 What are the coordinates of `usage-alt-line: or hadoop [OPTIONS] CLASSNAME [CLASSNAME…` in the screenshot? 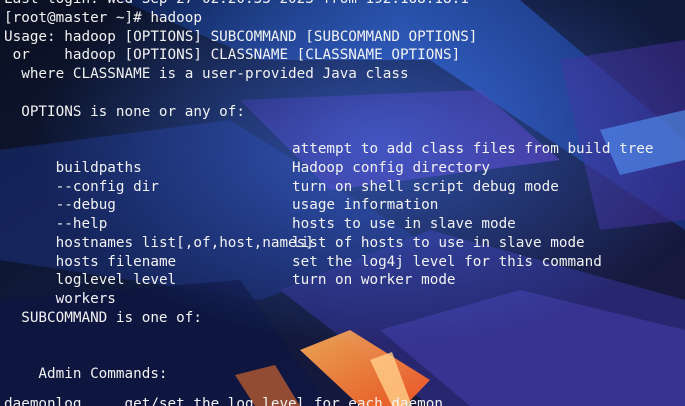 It's located at (232, 55).